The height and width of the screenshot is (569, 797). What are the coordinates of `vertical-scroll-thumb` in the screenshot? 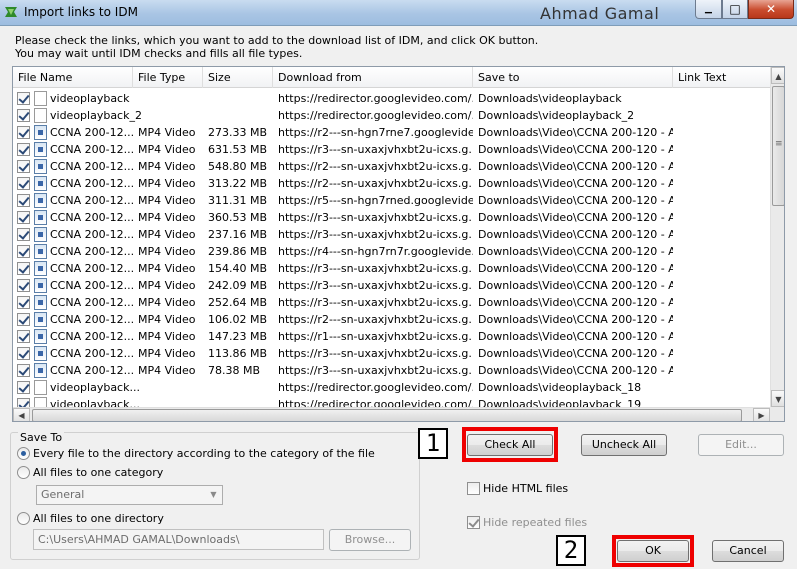 It's located at (778, 146).